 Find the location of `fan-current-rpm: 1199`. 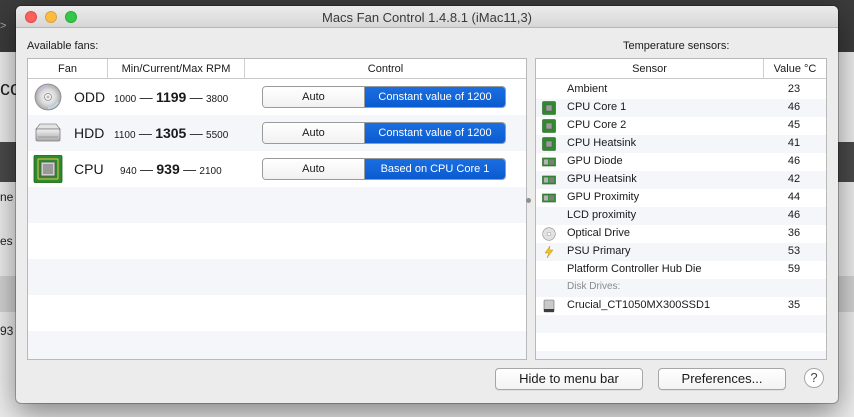

fan-current-rpm: 1199 is located at coordinates (171, 97).